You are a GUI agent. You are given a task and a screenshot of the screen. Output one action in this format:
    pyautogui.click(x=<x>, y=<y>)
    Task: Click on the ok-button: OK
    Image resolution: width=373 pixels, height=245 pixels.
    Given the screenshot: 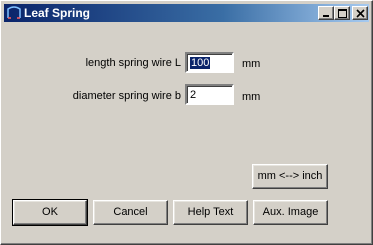 What is the action you would take?
    pyautogui.click(x=50, y=212)
    